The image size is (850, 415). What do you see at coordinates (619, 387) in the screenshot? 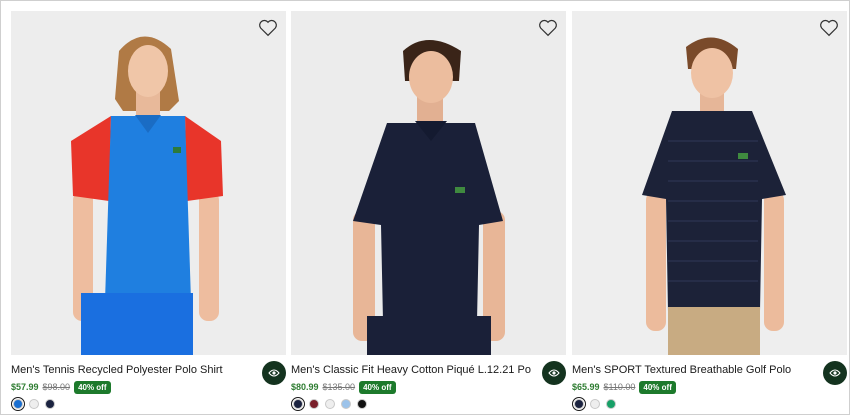
I see `original-price: $110.00` at bounding box center [619, 387].